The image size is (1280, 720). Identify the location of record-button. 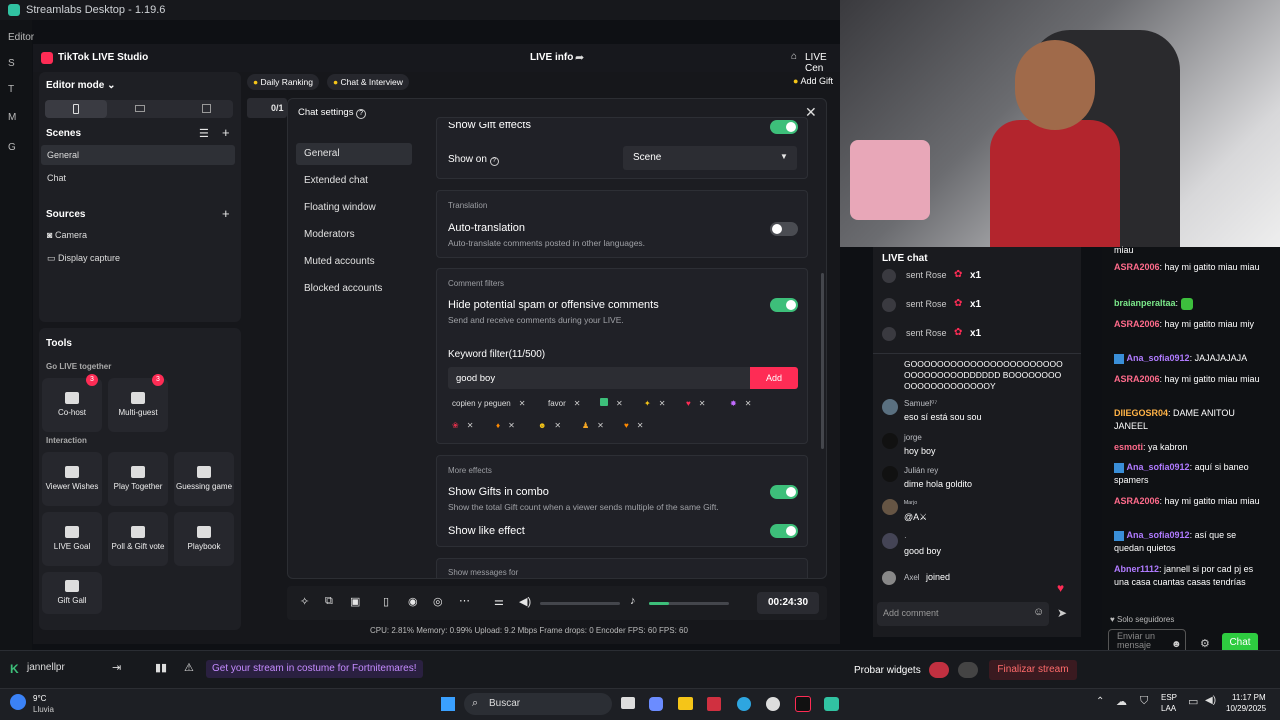
(939, 670).